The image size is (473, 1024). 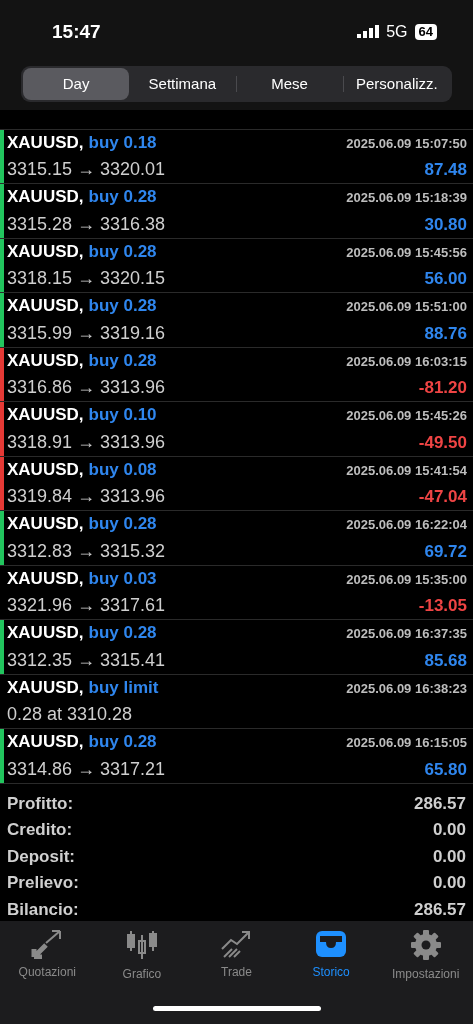 I want to click on clock-time: 15:47, so click(x=76, y=31).